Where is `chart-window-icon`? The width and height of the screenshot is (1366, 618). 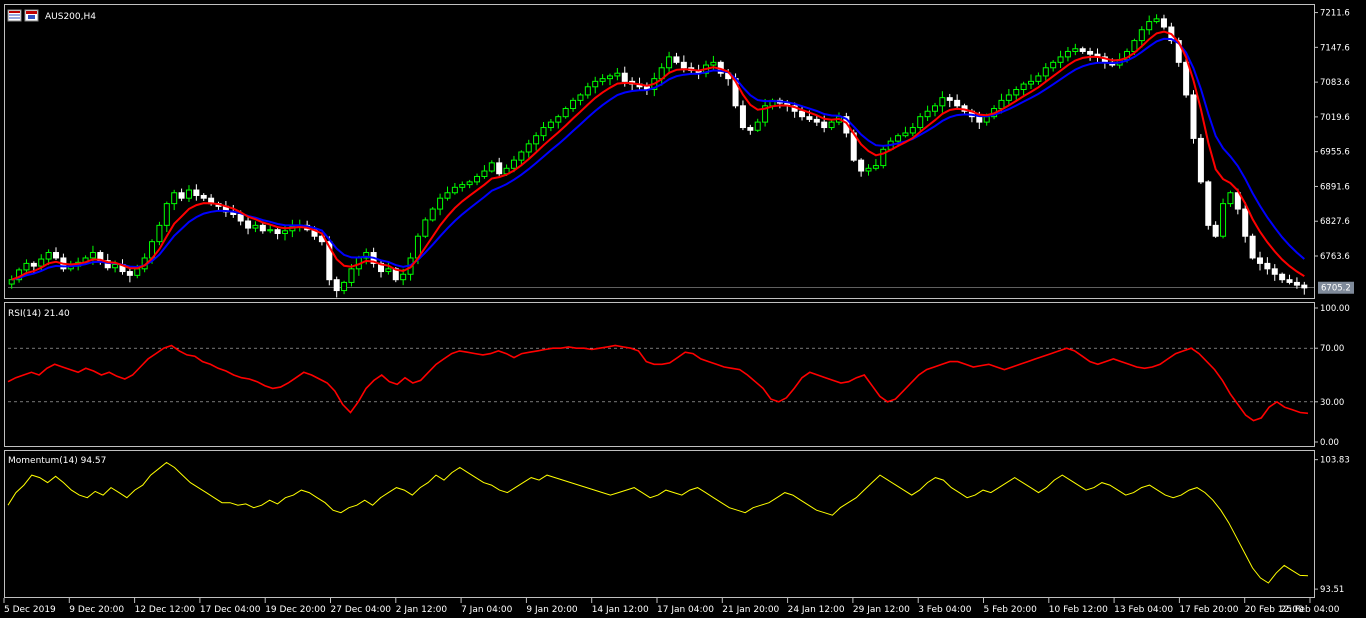
chart-window-icon is located at coordinates (14, 15).